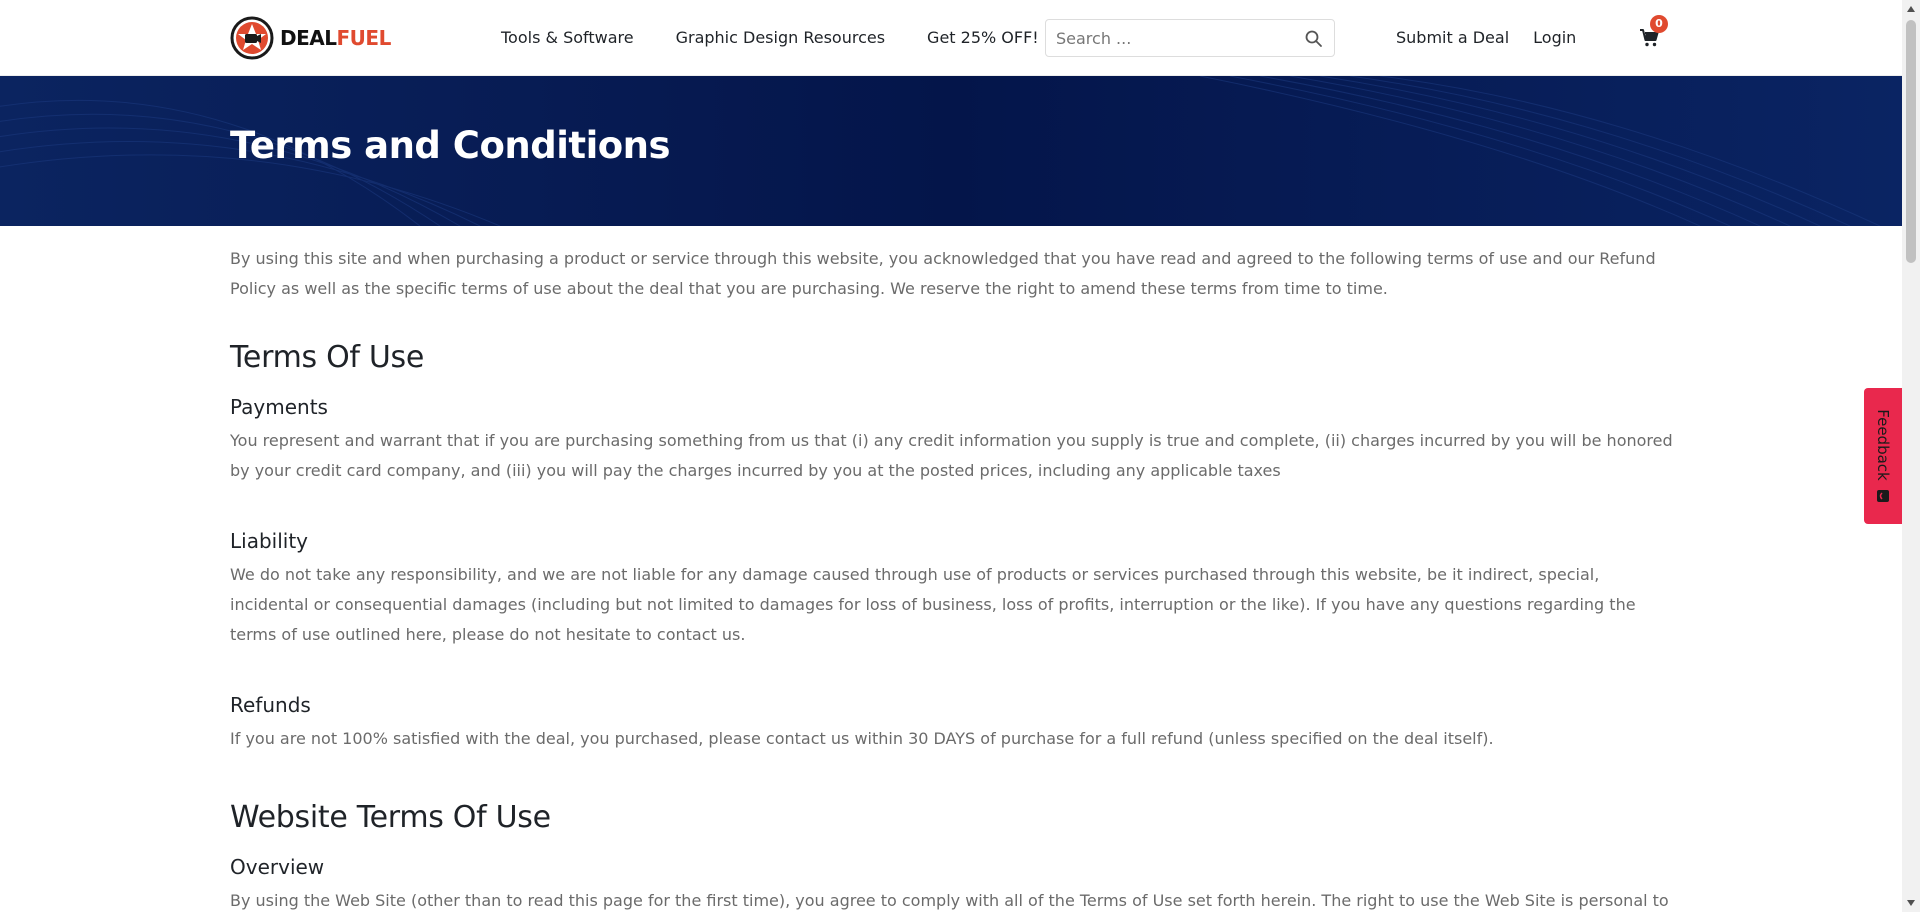 The width and height of the screenshot is (1920, 912). Describe the element at coordinates (1883, 495) in the screenshot. I see `feedback-icon` at that location.